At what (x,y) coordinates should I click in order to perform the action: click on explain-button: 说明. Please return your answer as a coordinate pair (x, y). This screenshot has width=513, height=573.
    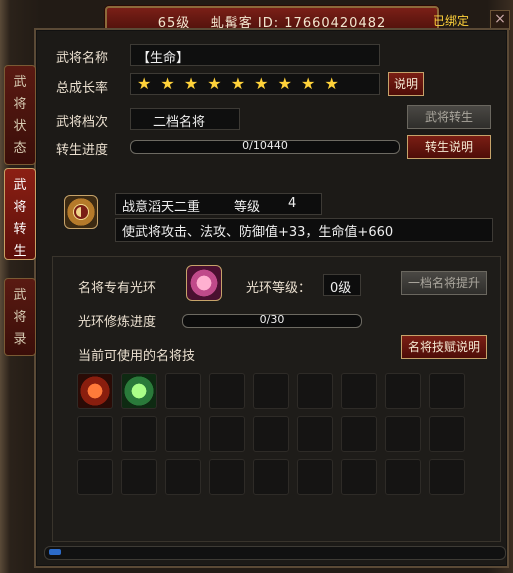
    Looking at the image, I should click on (406, 84).